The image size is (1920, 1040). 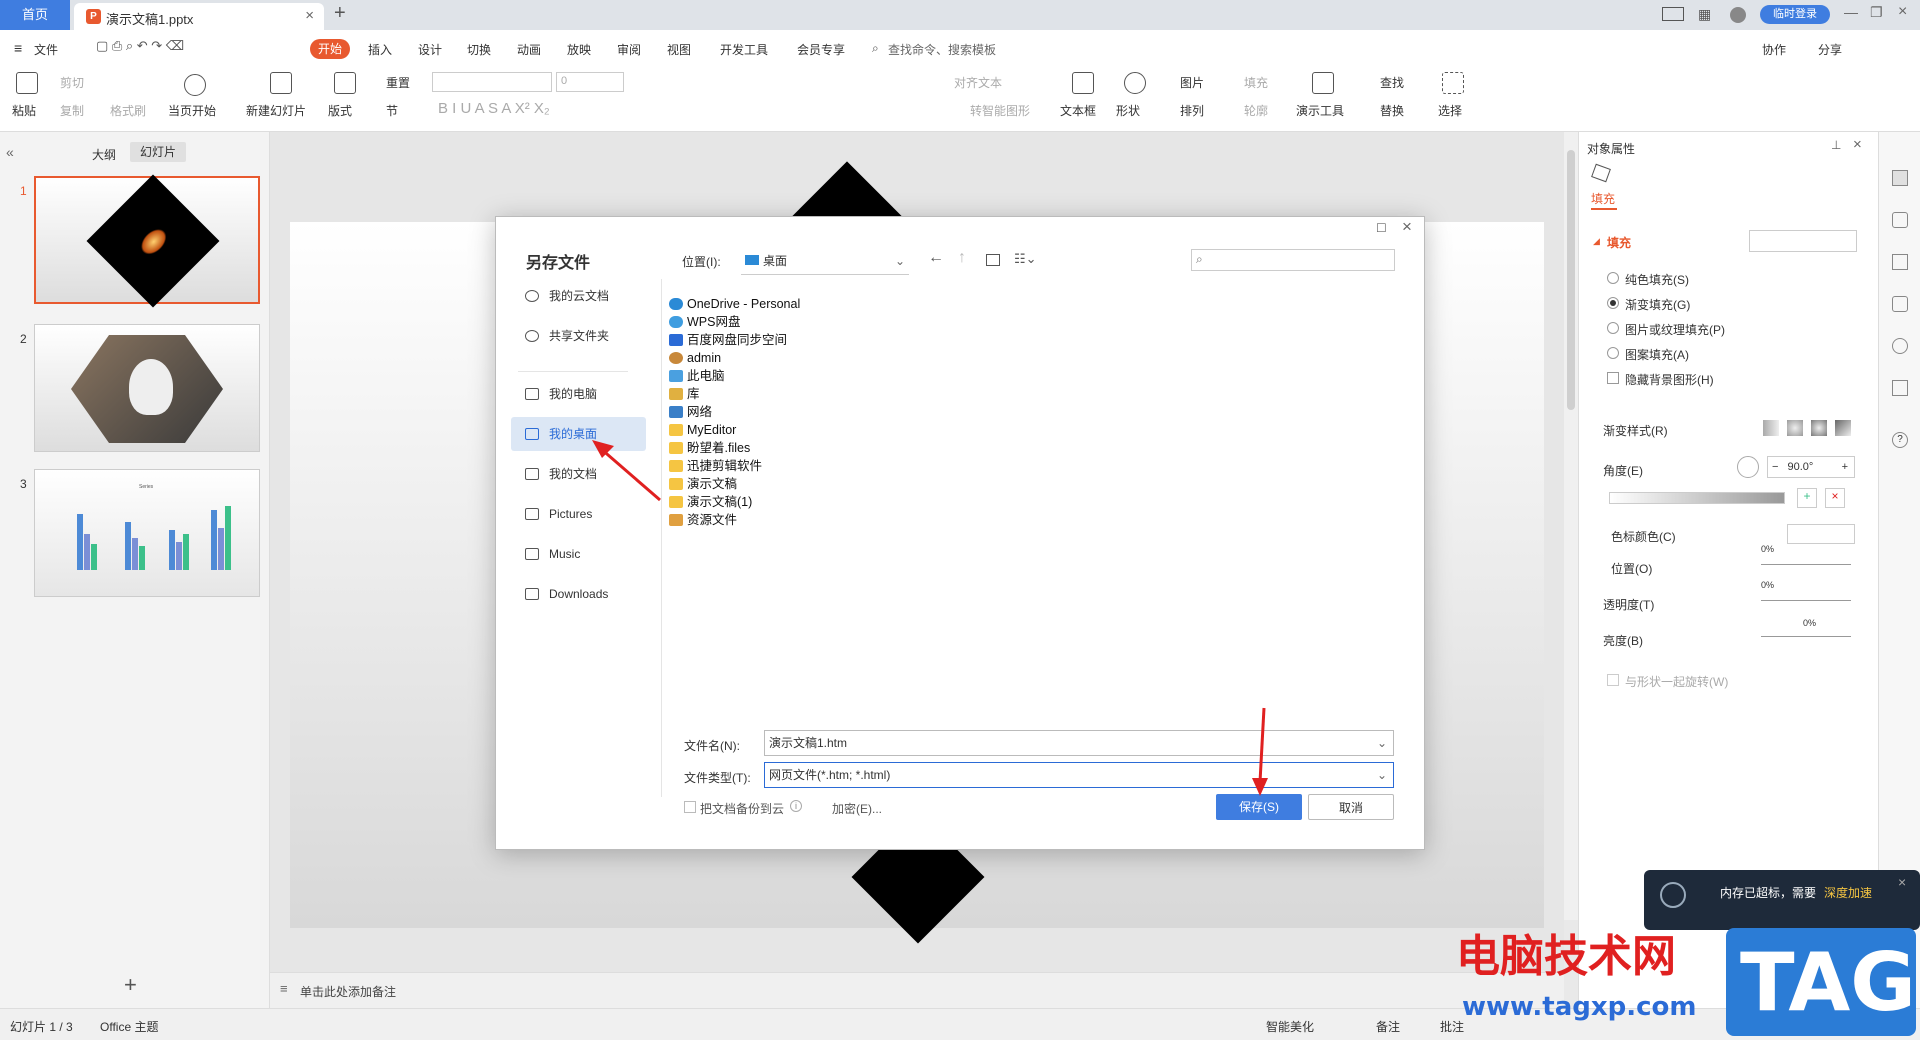 What do you see at coordinates (579, 49) in the screenshot?
I see `menu-slideshow: 放映` at bounding box center [579, 49].